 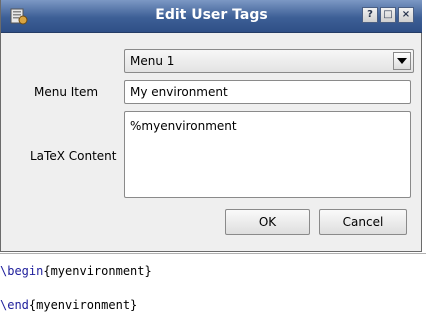 What do you see at coordinates (152, 61) in the screenshot?
I see `menu-select-value: Menu 1` at bounding box center [152, 61].